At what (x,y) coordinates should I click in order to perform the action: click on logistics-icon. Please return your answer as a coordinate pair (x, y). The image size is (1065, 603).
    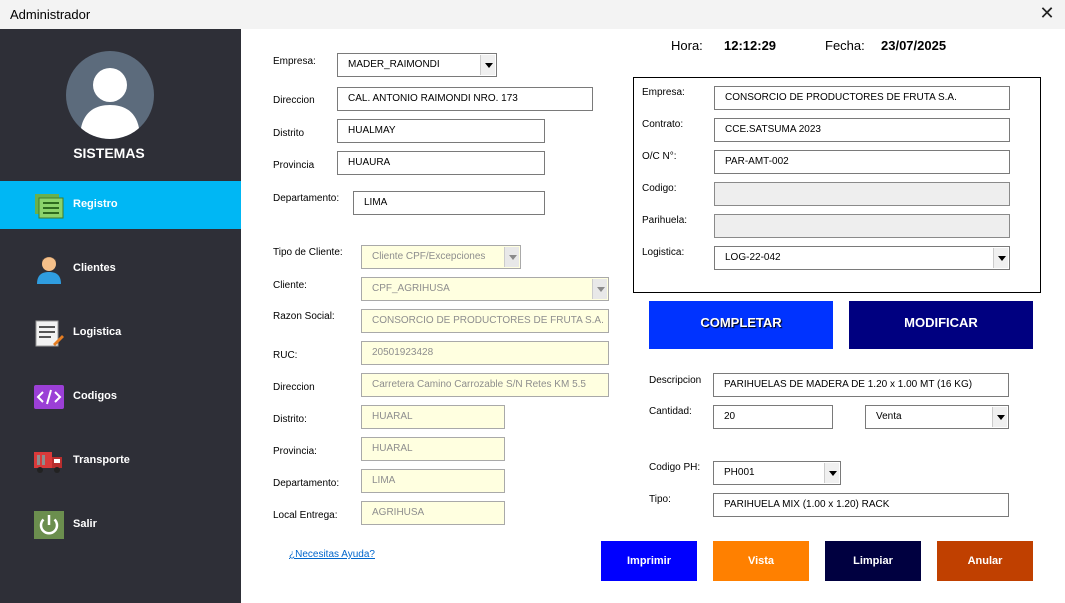
    Looking at the image, I should click on (49, 333).